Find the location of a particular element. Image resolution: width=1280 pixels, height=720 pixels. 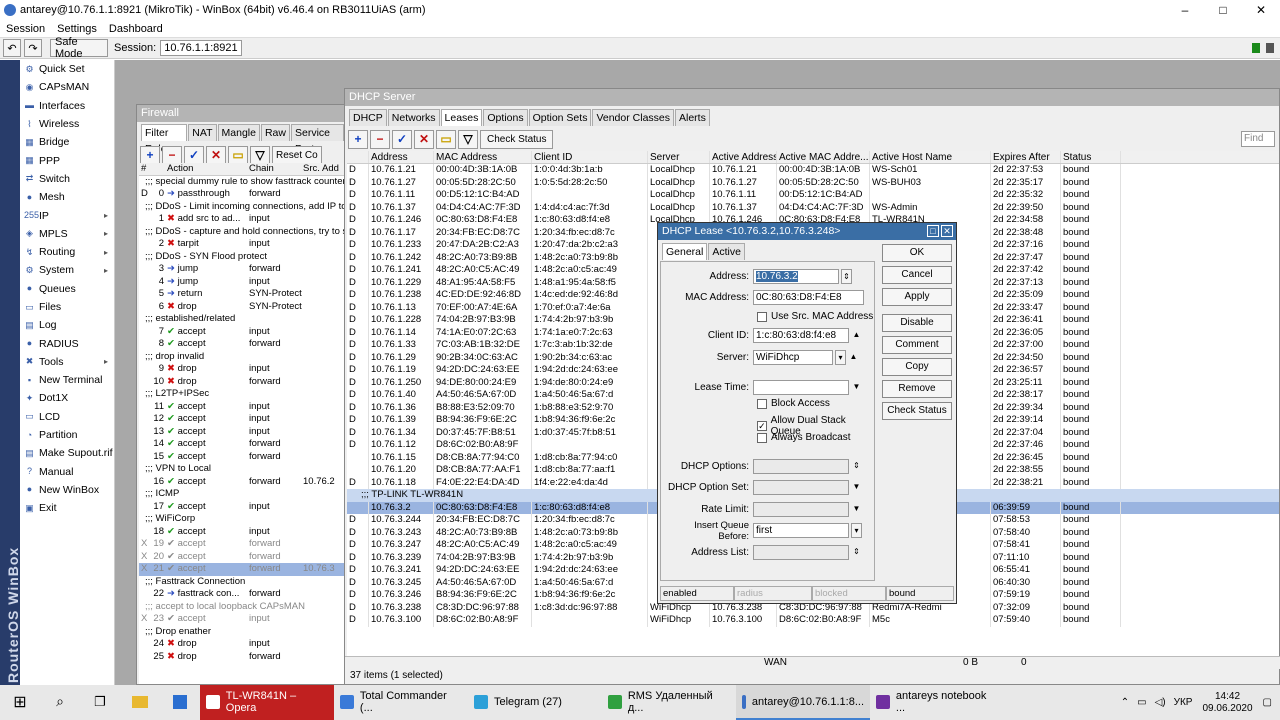

filter-icon: ▽ is located at coordinates (260, 155).